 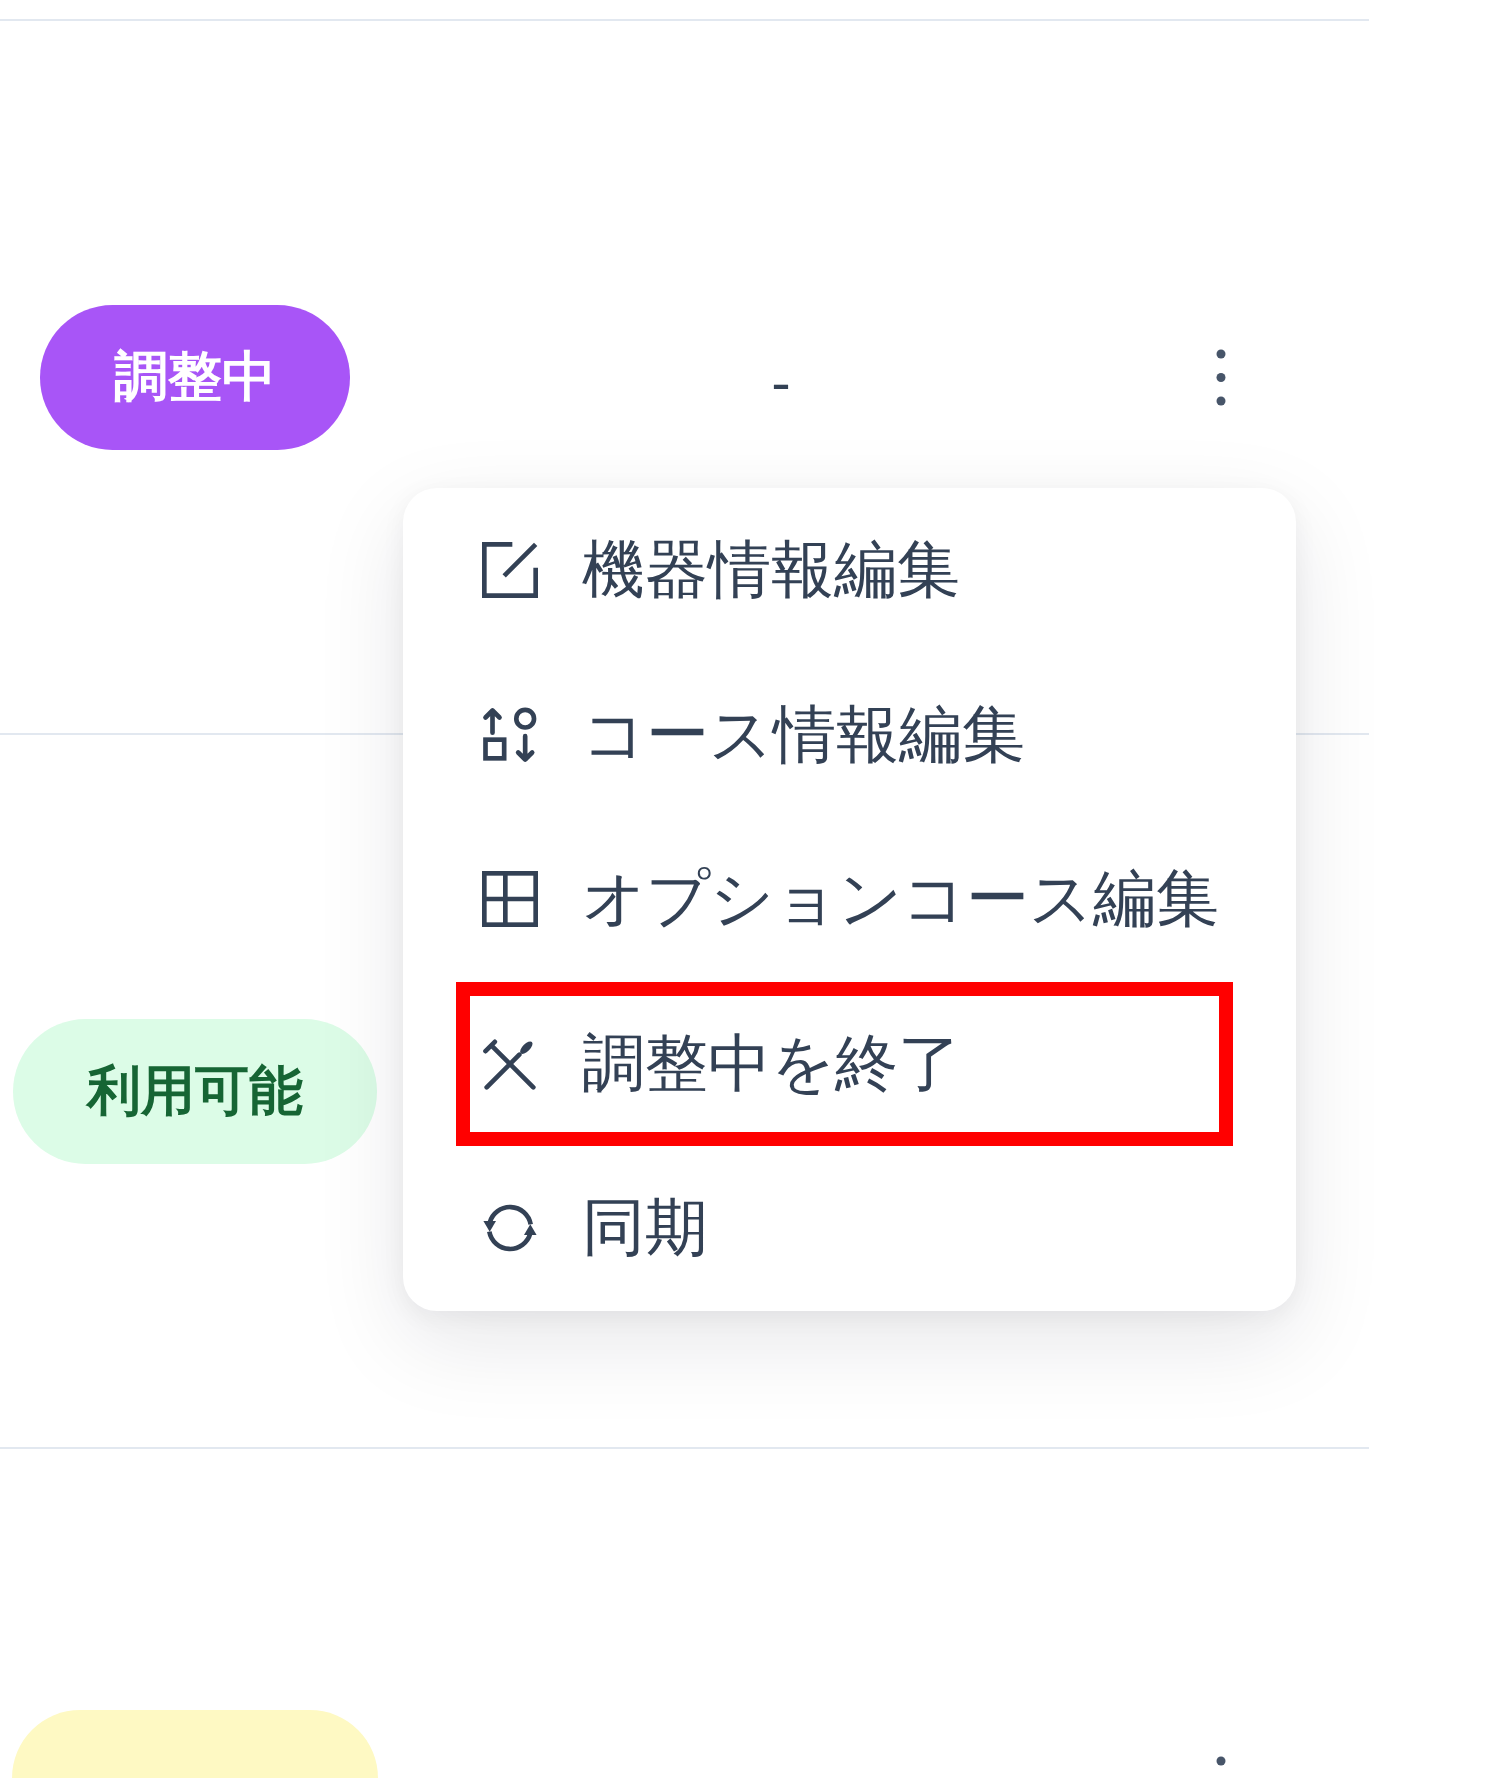 I want to click on menu-item: コース情報編集, so click(x=844, y=734).